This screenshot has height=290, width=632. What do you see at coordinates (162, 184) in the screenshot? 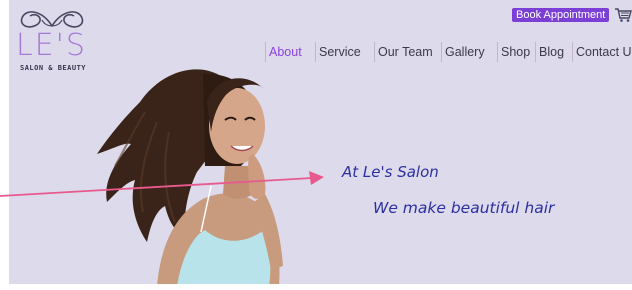
I see `annotation-arrow-icon` at bounding box center [162, 184].